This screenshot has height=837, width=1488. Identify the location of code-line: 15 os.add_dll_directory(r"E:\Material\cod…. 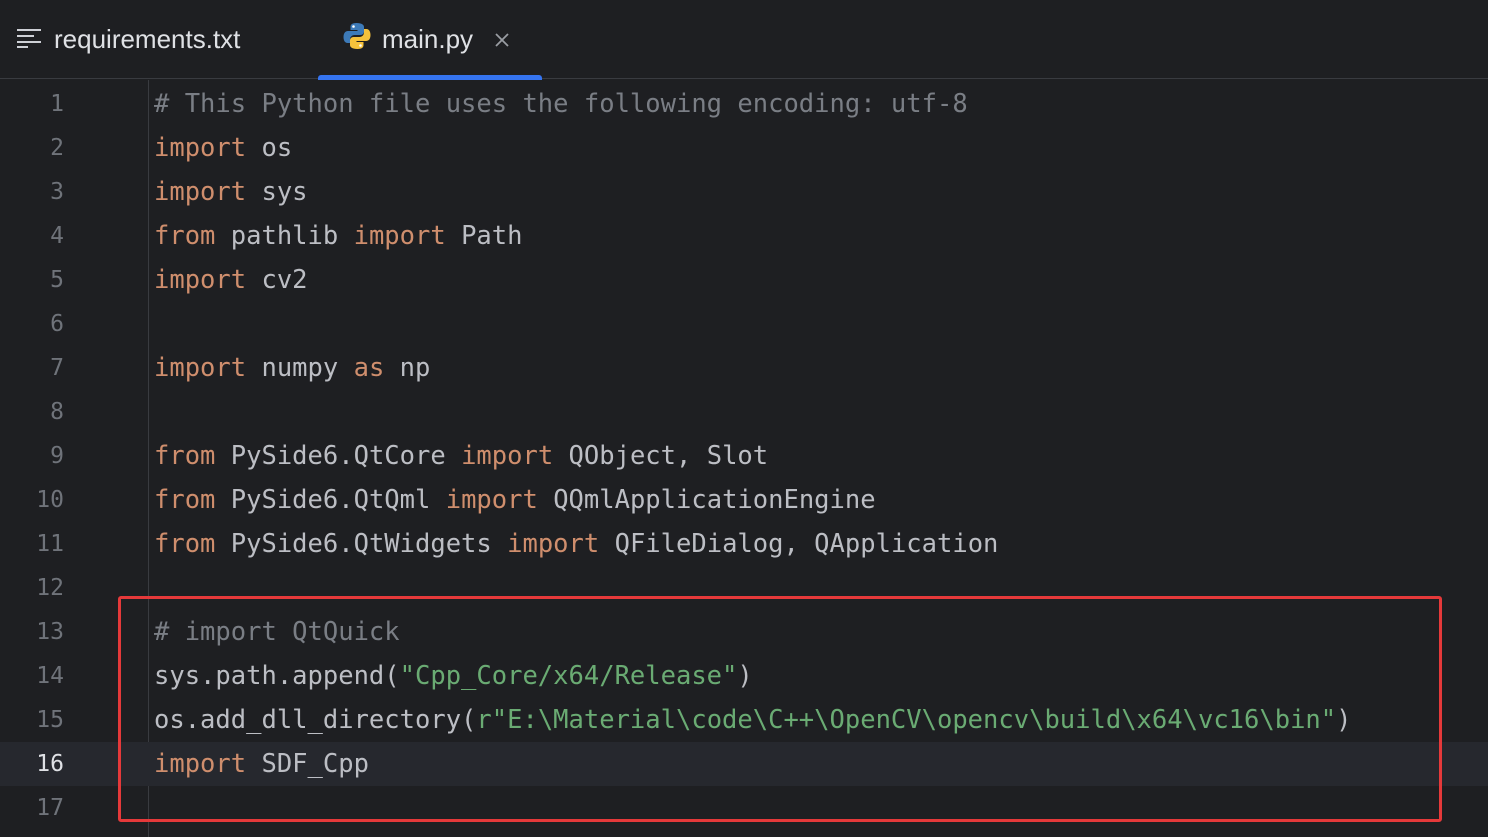
(744, 720).